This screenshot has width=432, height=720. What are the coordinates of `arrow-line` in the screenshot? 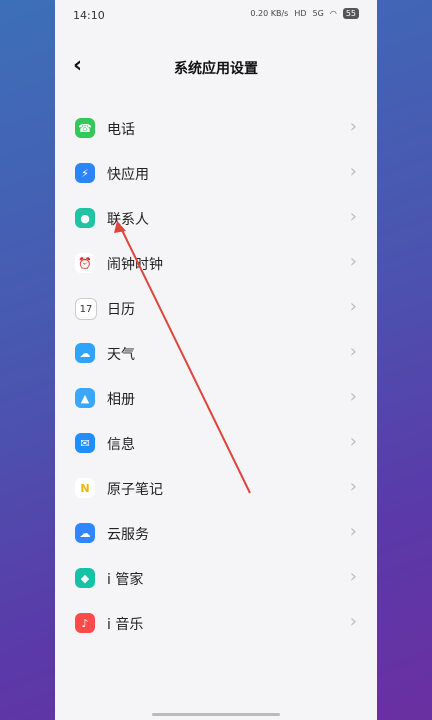 It's located at (185, 359).